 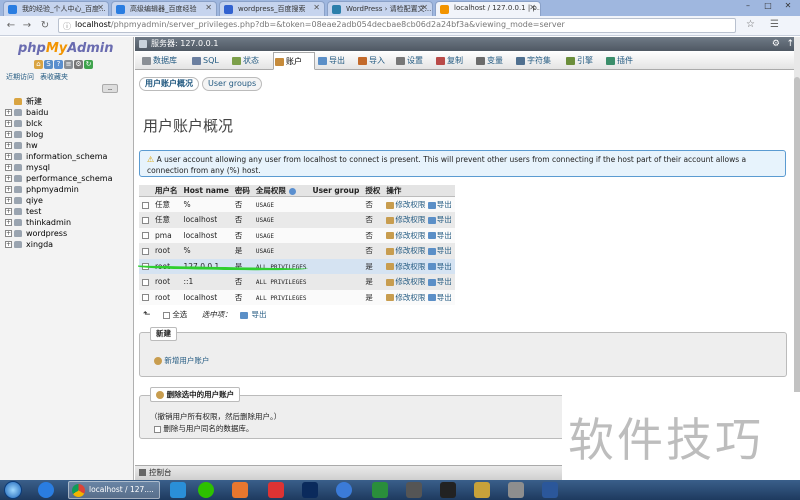 I want to click on reload-icon: ↻, so click(x=45, y=26).